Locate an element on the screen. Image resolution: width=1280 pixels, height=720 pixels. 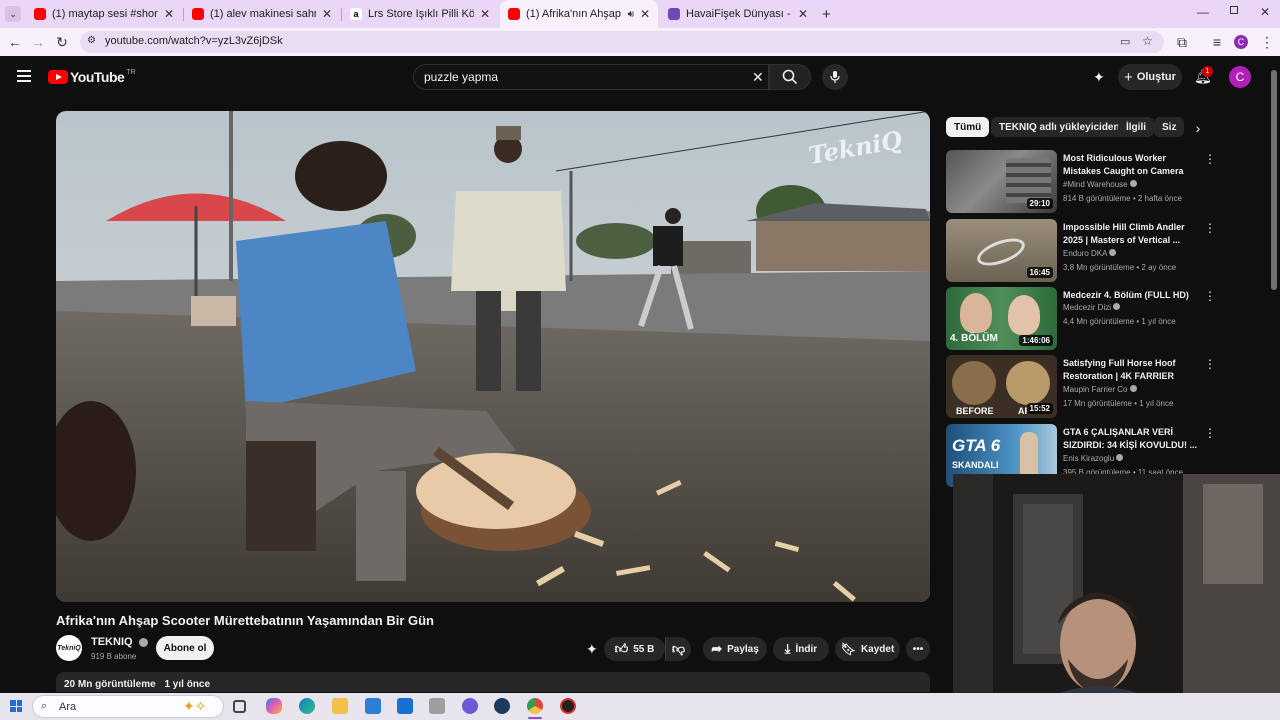
profile-avatar: C is located at coordinates (1241, 42).